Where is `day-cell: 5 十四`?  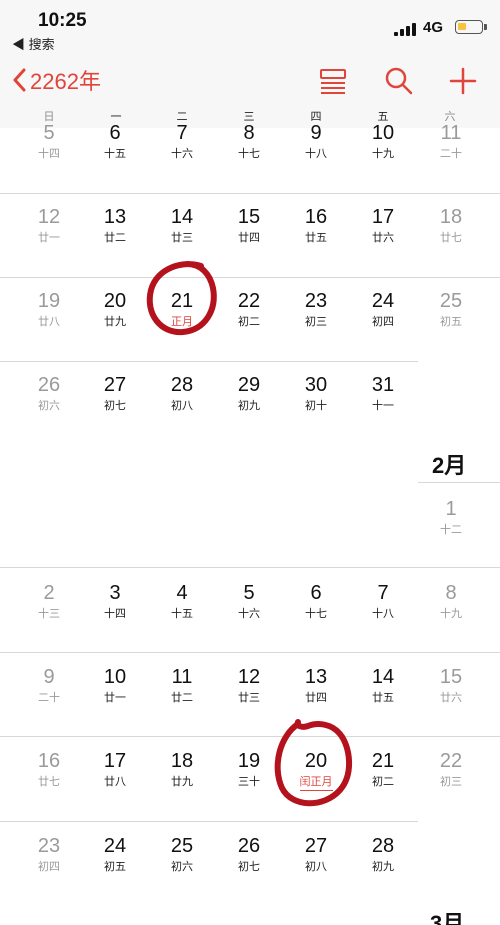 day-cell: 5 十四 is located at coordinates (49, 141).